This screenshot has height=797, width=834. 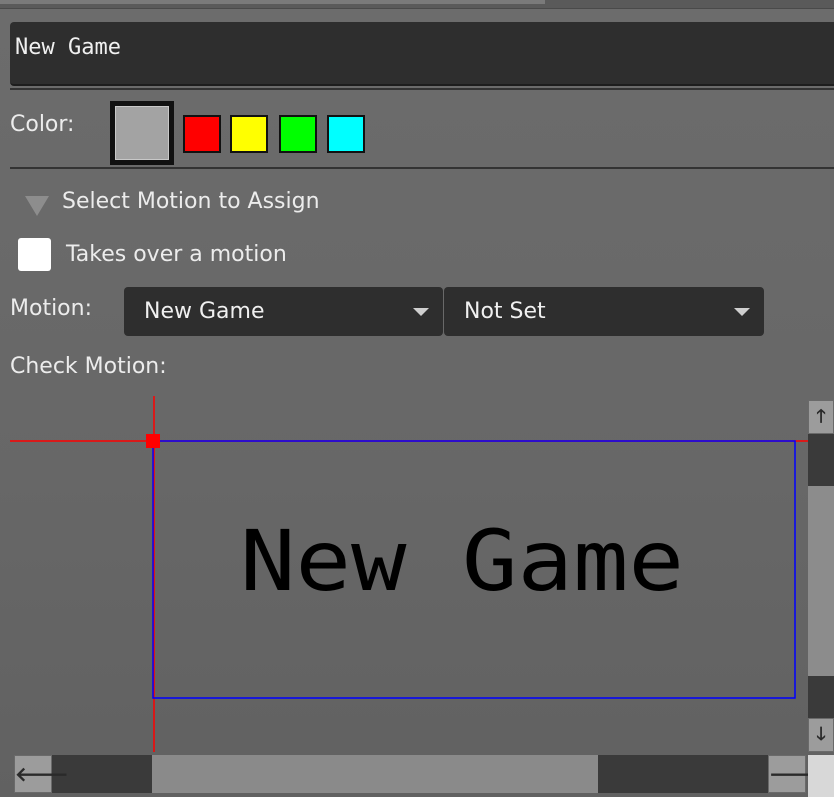 I want to click on color-label: Color:, so click(x=42, y=124).